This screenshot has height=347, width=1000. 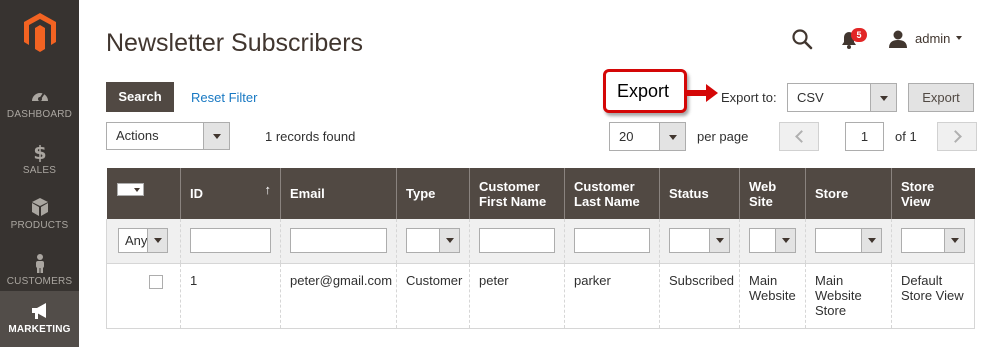 I want to click on cell-status: Subscribed, so click(x=699, y=296).